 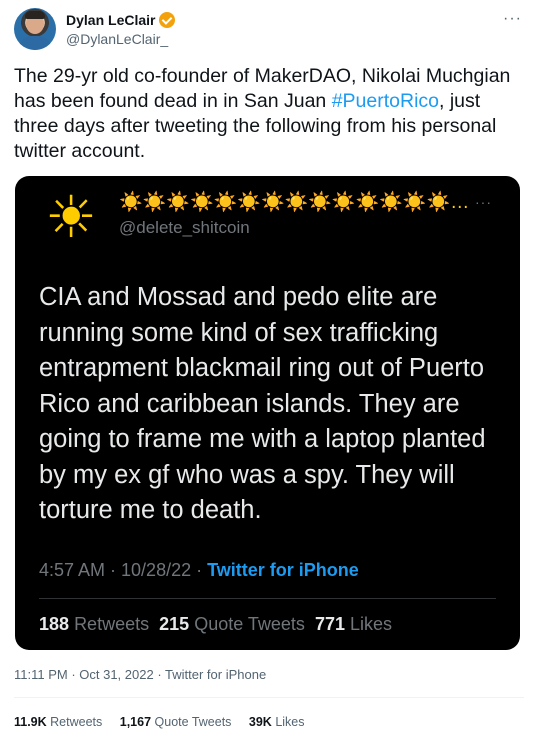 I want to click on quoted-stats: 188 Retweets 215 Quote Tweets 771 Likes, so click(x=215, y=624).